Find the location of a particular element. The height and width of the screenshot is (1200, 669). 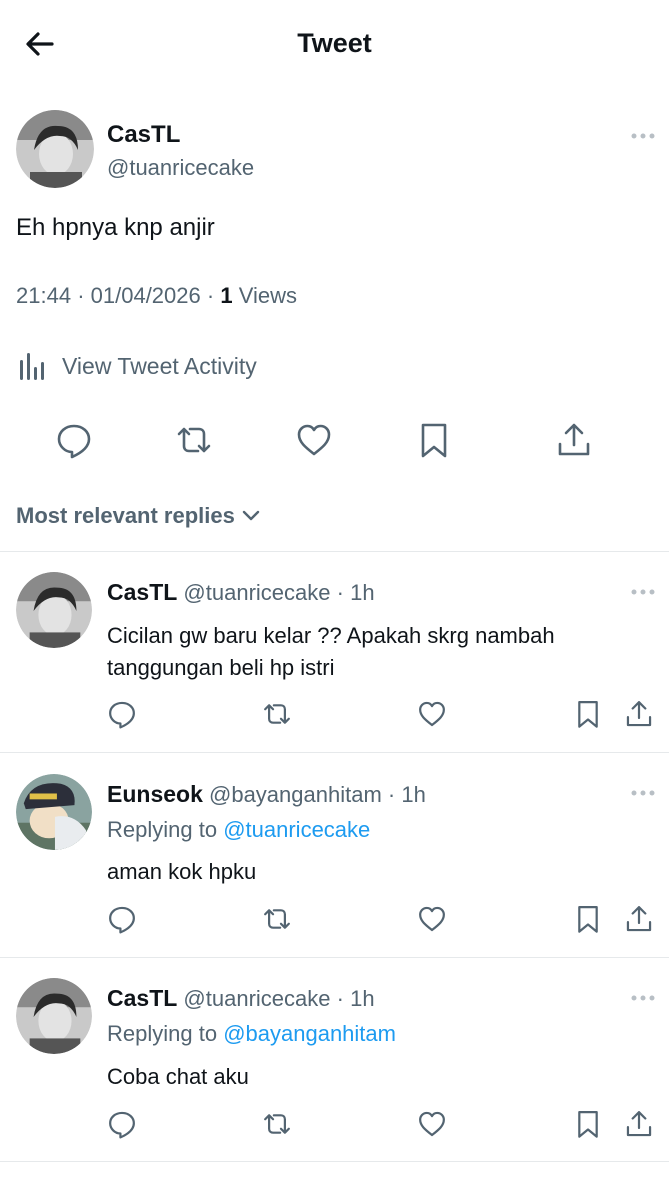

reply-text: aman kok hpku is located at coordinates (182, 871).